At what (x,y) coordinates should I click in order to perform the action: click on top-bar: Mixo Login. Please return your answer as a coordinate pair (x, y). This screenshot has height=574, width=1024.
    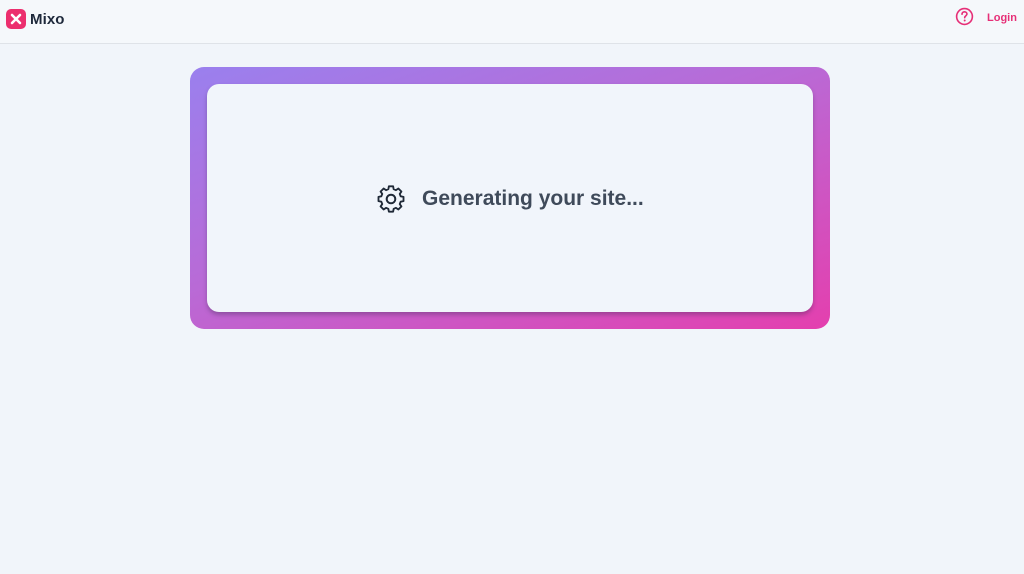
    Looking at the image, I should click on (512, 22).